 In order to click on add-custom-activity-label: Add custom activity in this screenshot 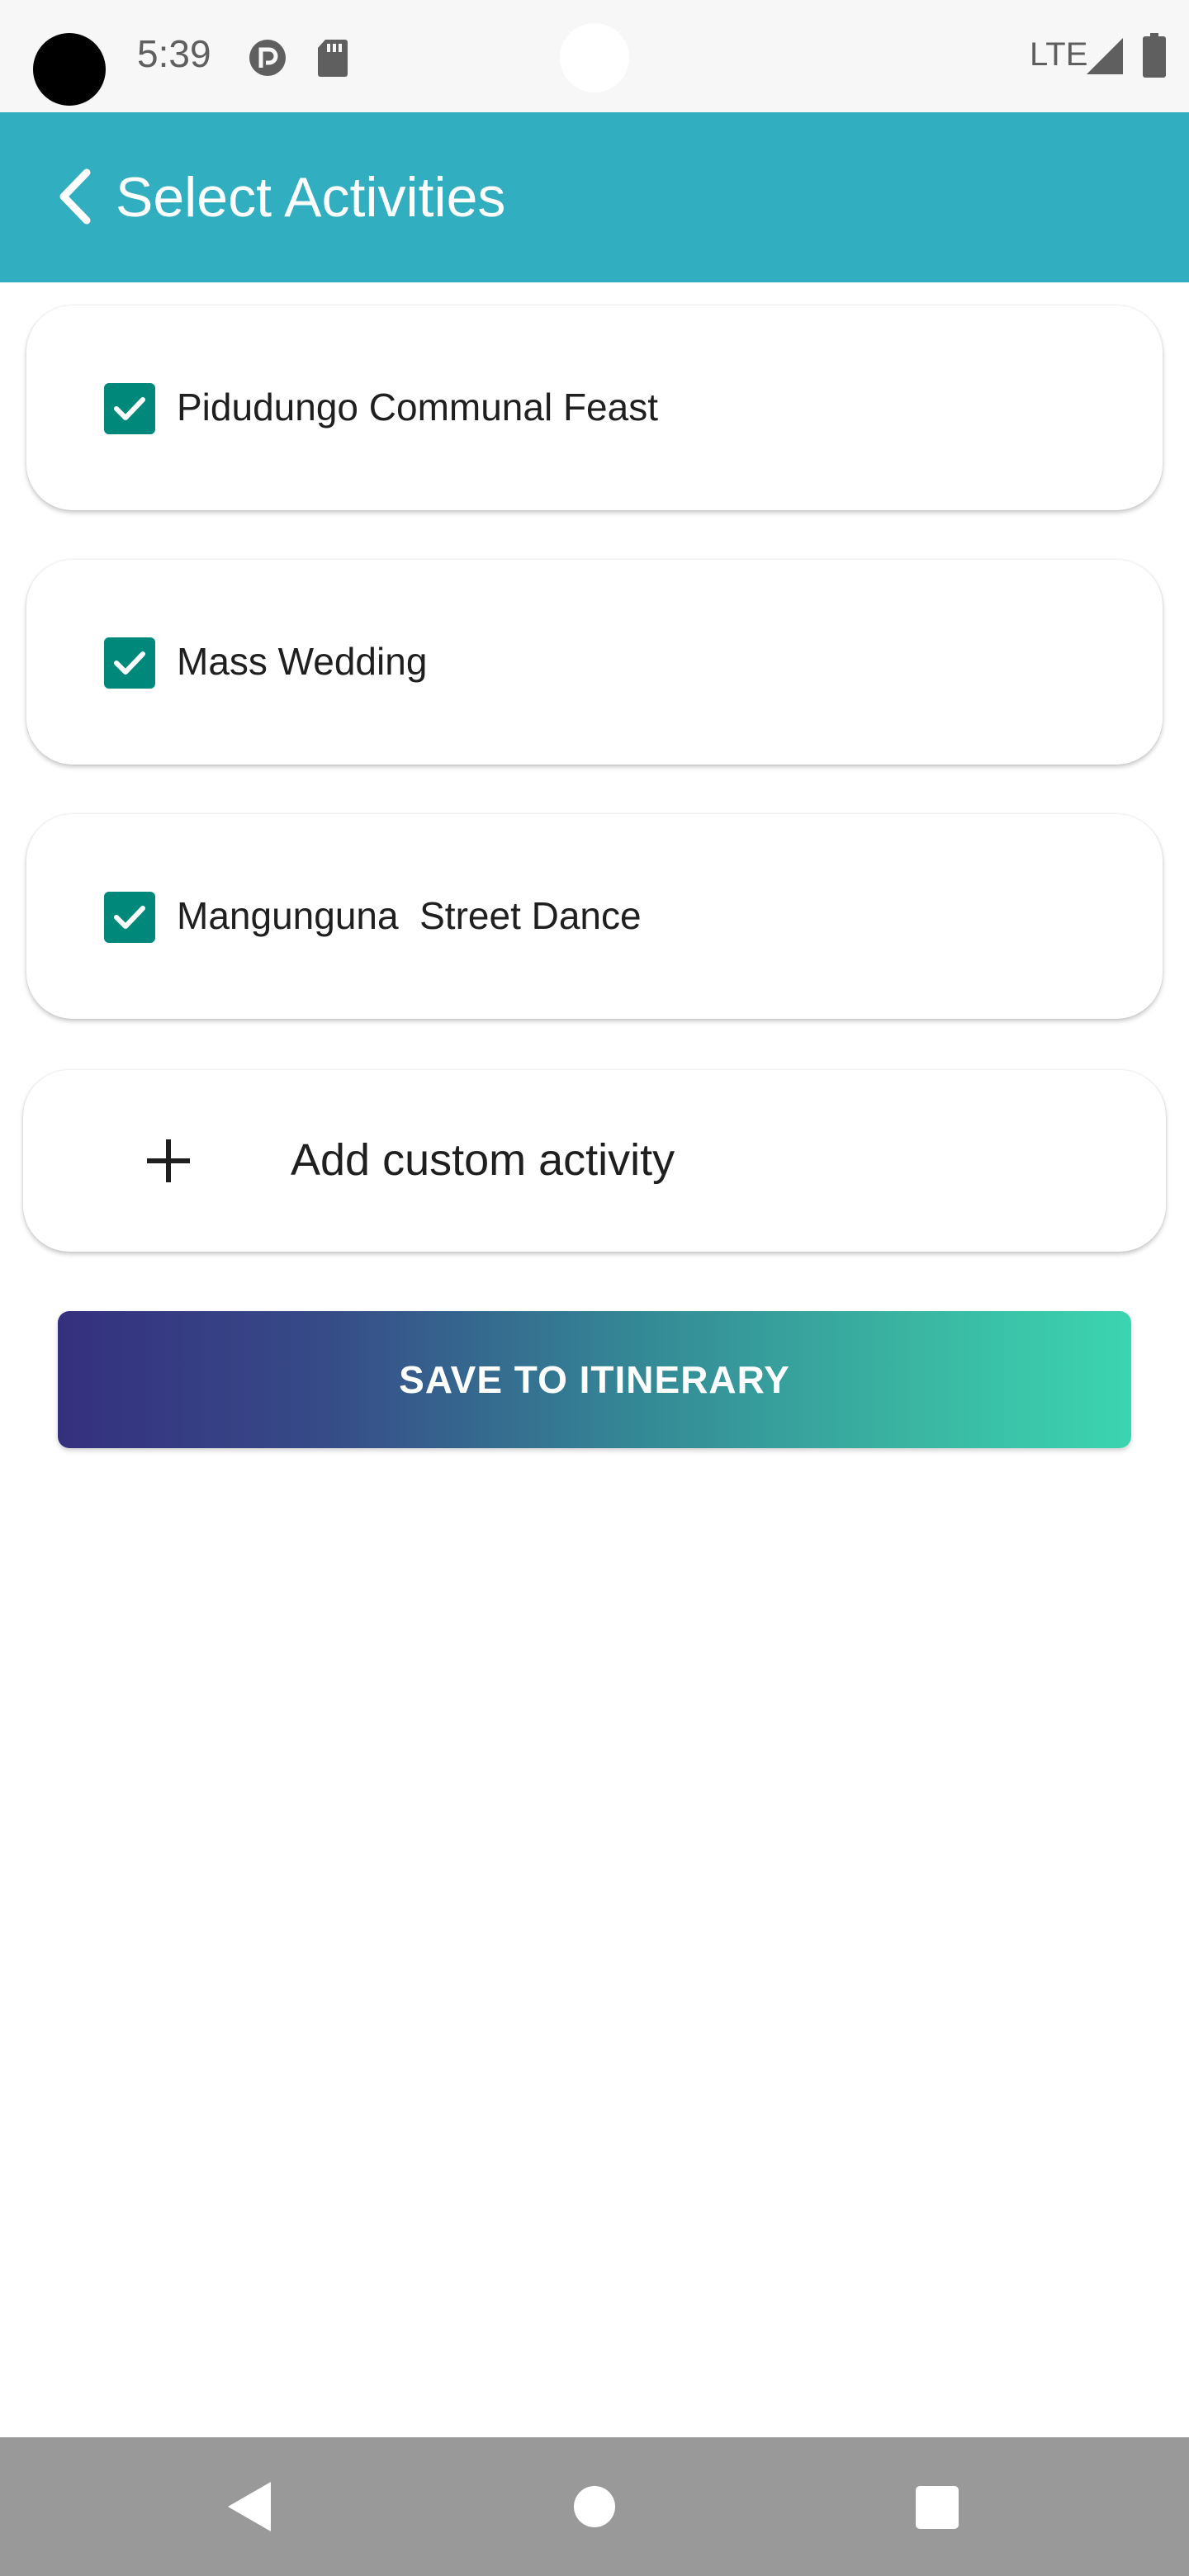, I will do `click(483, 1160)`.